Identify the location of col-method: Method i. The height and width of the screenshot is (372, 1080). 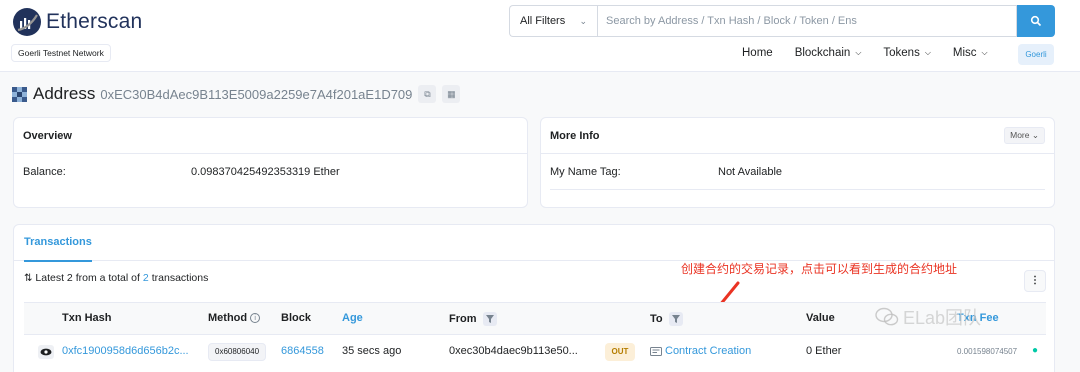
(234, 318).